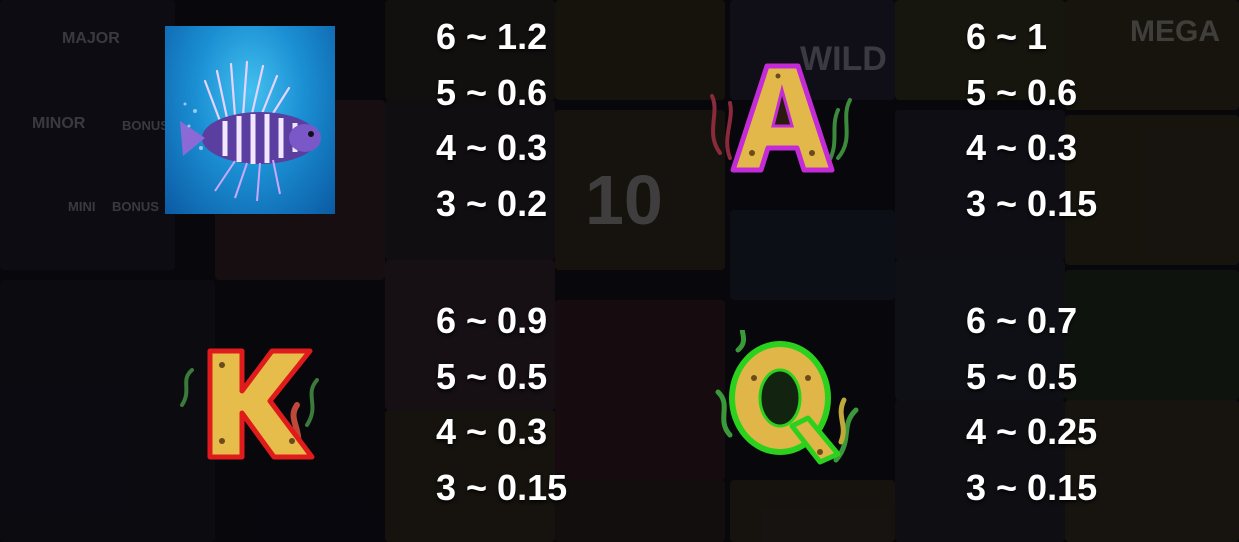 This screenshot has height=542, width=1239. I want to click on a-payouts: 6 ~ 1 5 ~ 0.6 4 ~ 0.3 3 ~ 0.15, so click(1031, 120).